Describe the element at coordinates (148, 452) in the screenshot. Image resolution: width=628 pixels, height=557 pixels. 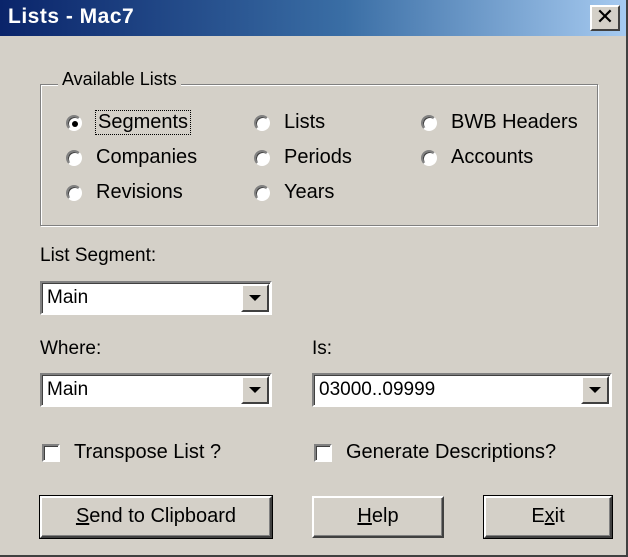
I see `transpose-list-label: Transpose List ?` at that location.